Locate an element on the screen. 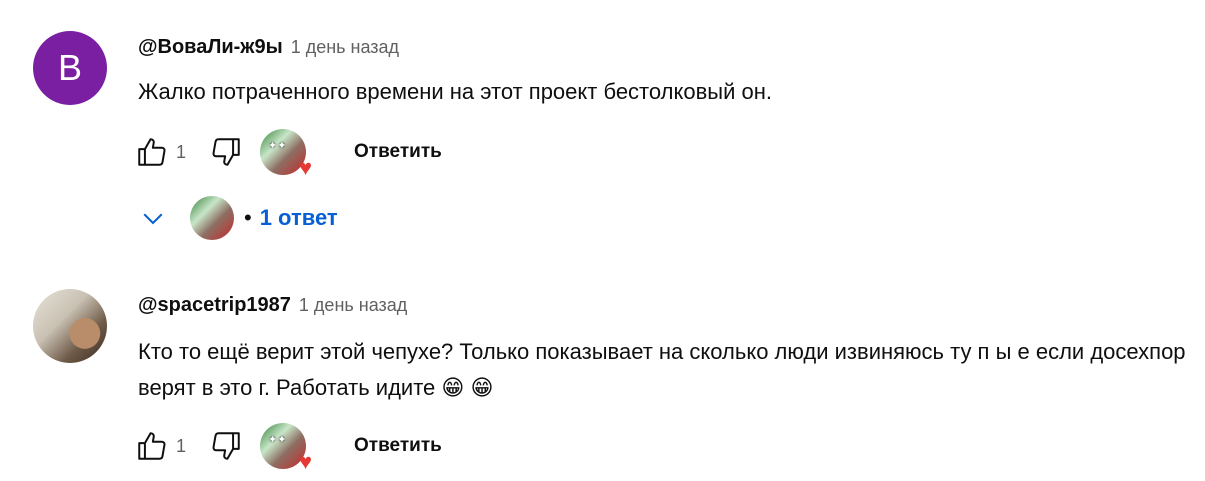 The width and height of the screenshot is (1205, 481). author-name: @ВоваЛи-ж9ы is located at coordinates (210, 47).